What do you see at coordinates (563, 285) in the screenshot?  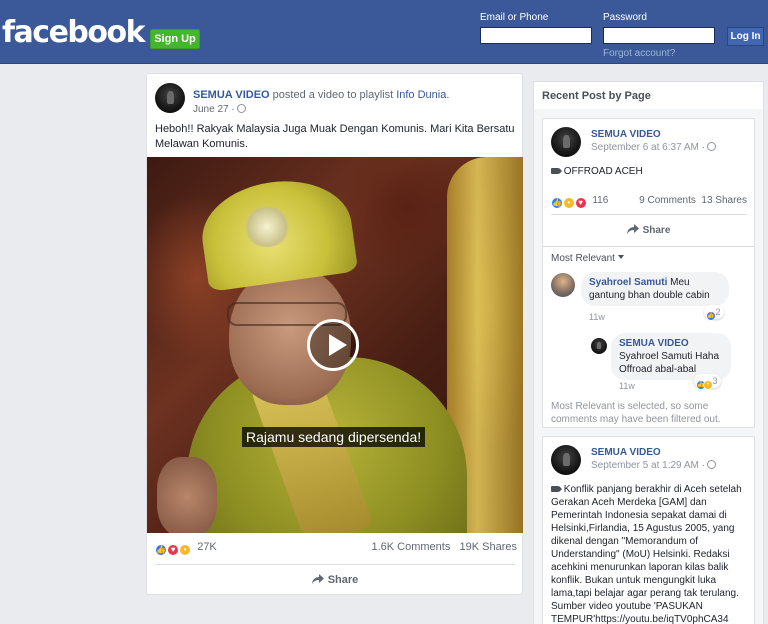 I see `commenter-avatar` at bounding box center [563, 285].